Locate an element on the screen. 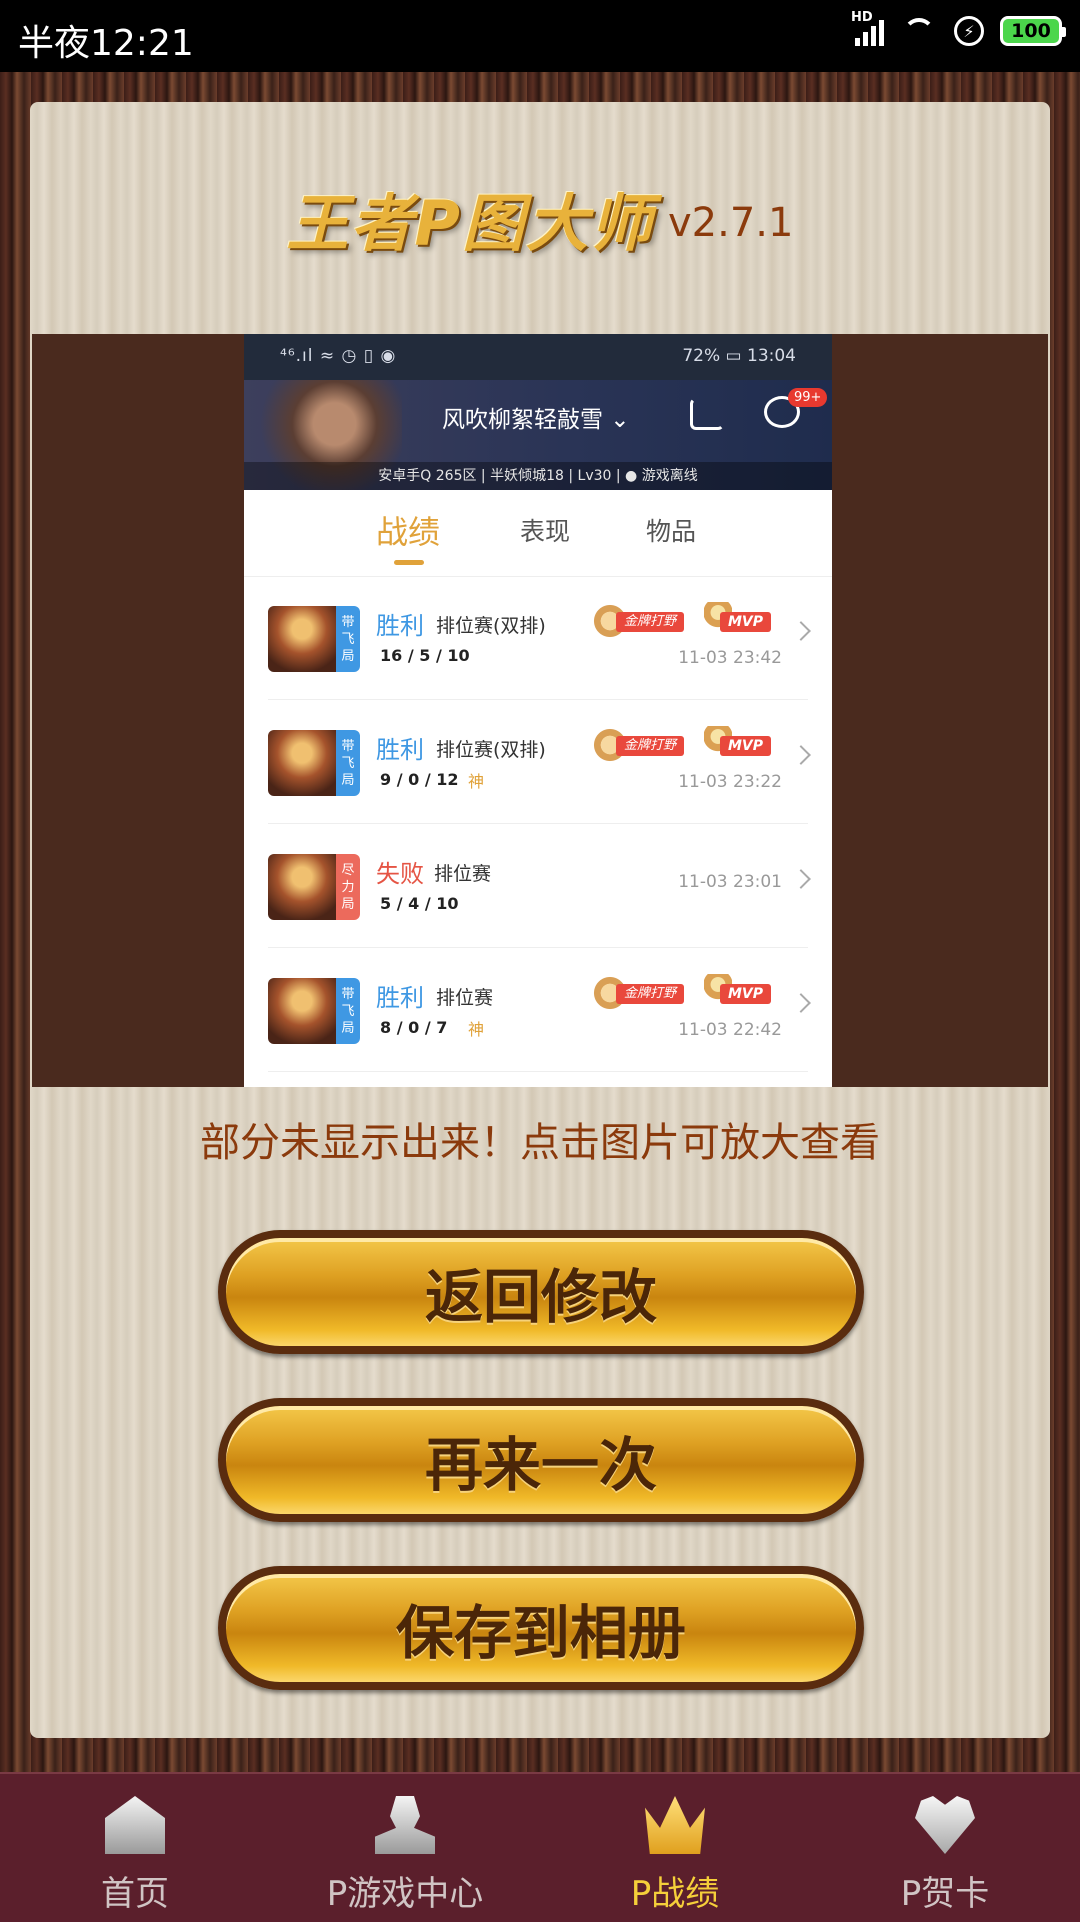 The image size is (1080, 1922). match-kda: 16 / 5 / 10 is located at coordinates (425, 655).